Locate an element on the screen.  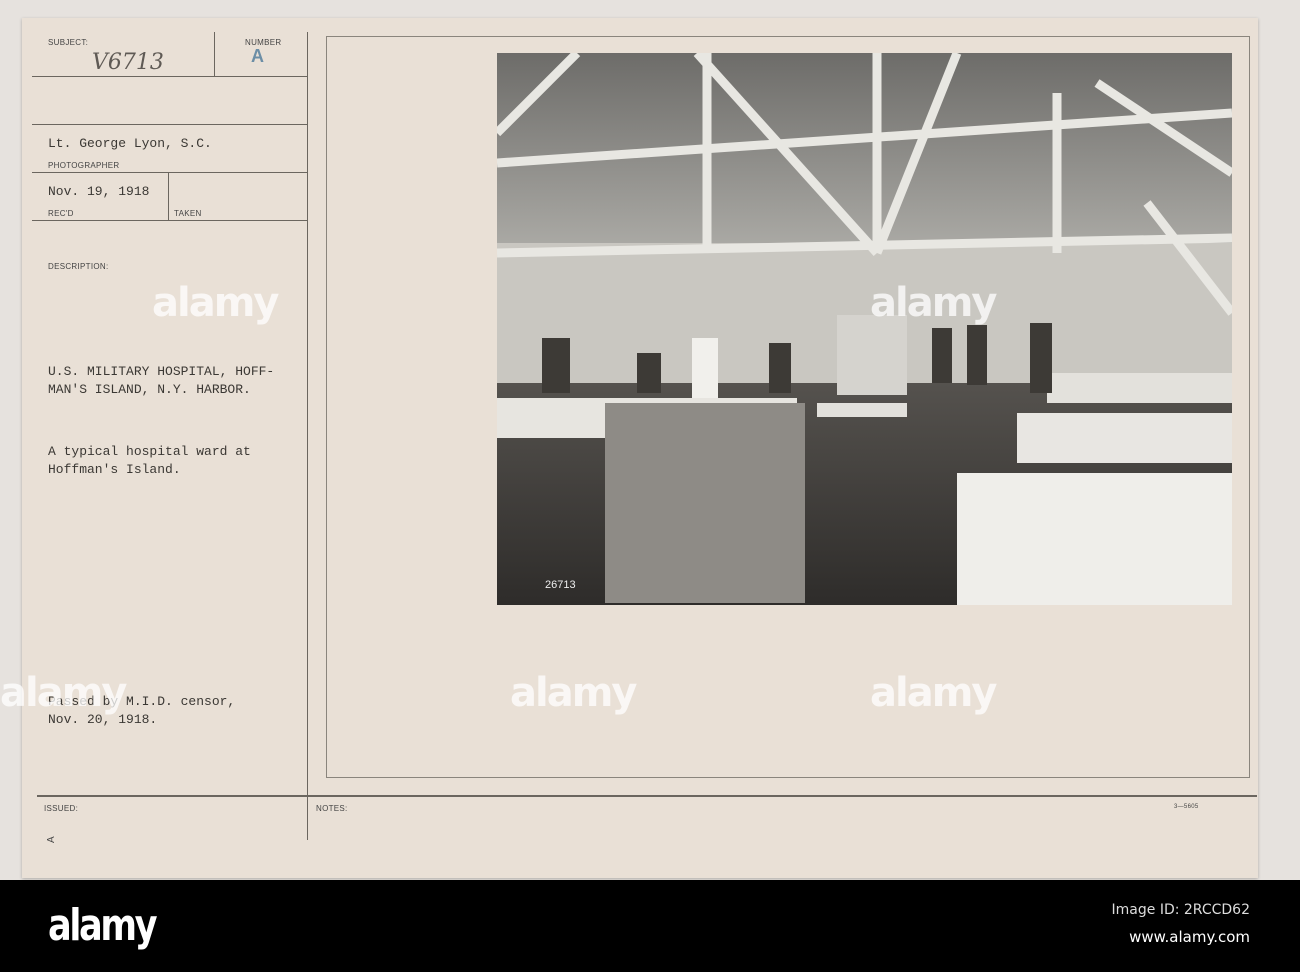
notes-label: NOTES: is located at coordinates (332, 808).